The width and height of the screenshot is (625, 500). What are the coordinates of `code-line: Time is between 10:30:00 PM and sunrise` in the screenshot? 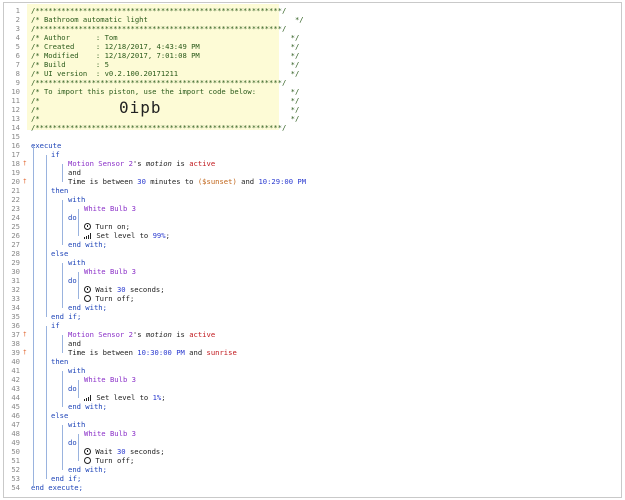 It's located at (152, 352).